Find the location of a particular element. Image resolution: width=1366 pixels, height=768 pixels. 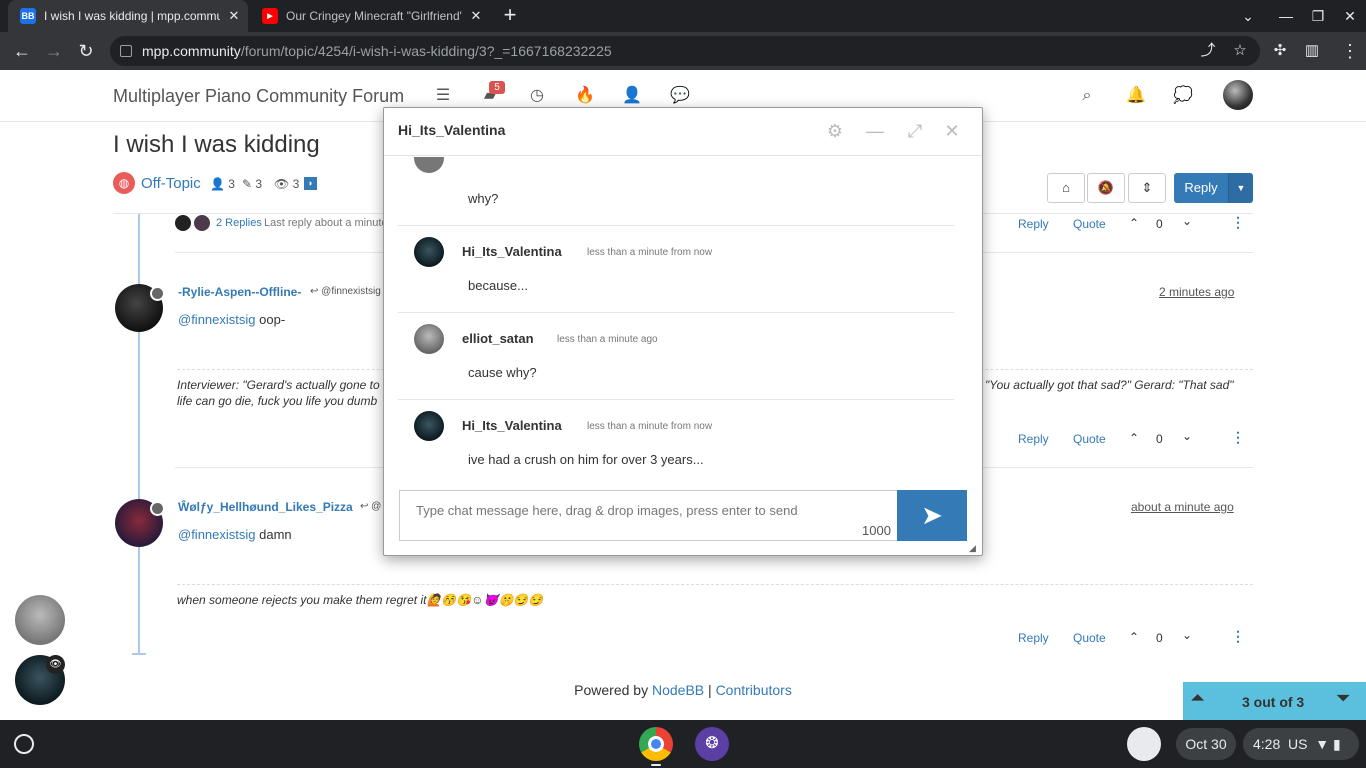

globe-icon: ◍ is located at coordinates (124, 183).